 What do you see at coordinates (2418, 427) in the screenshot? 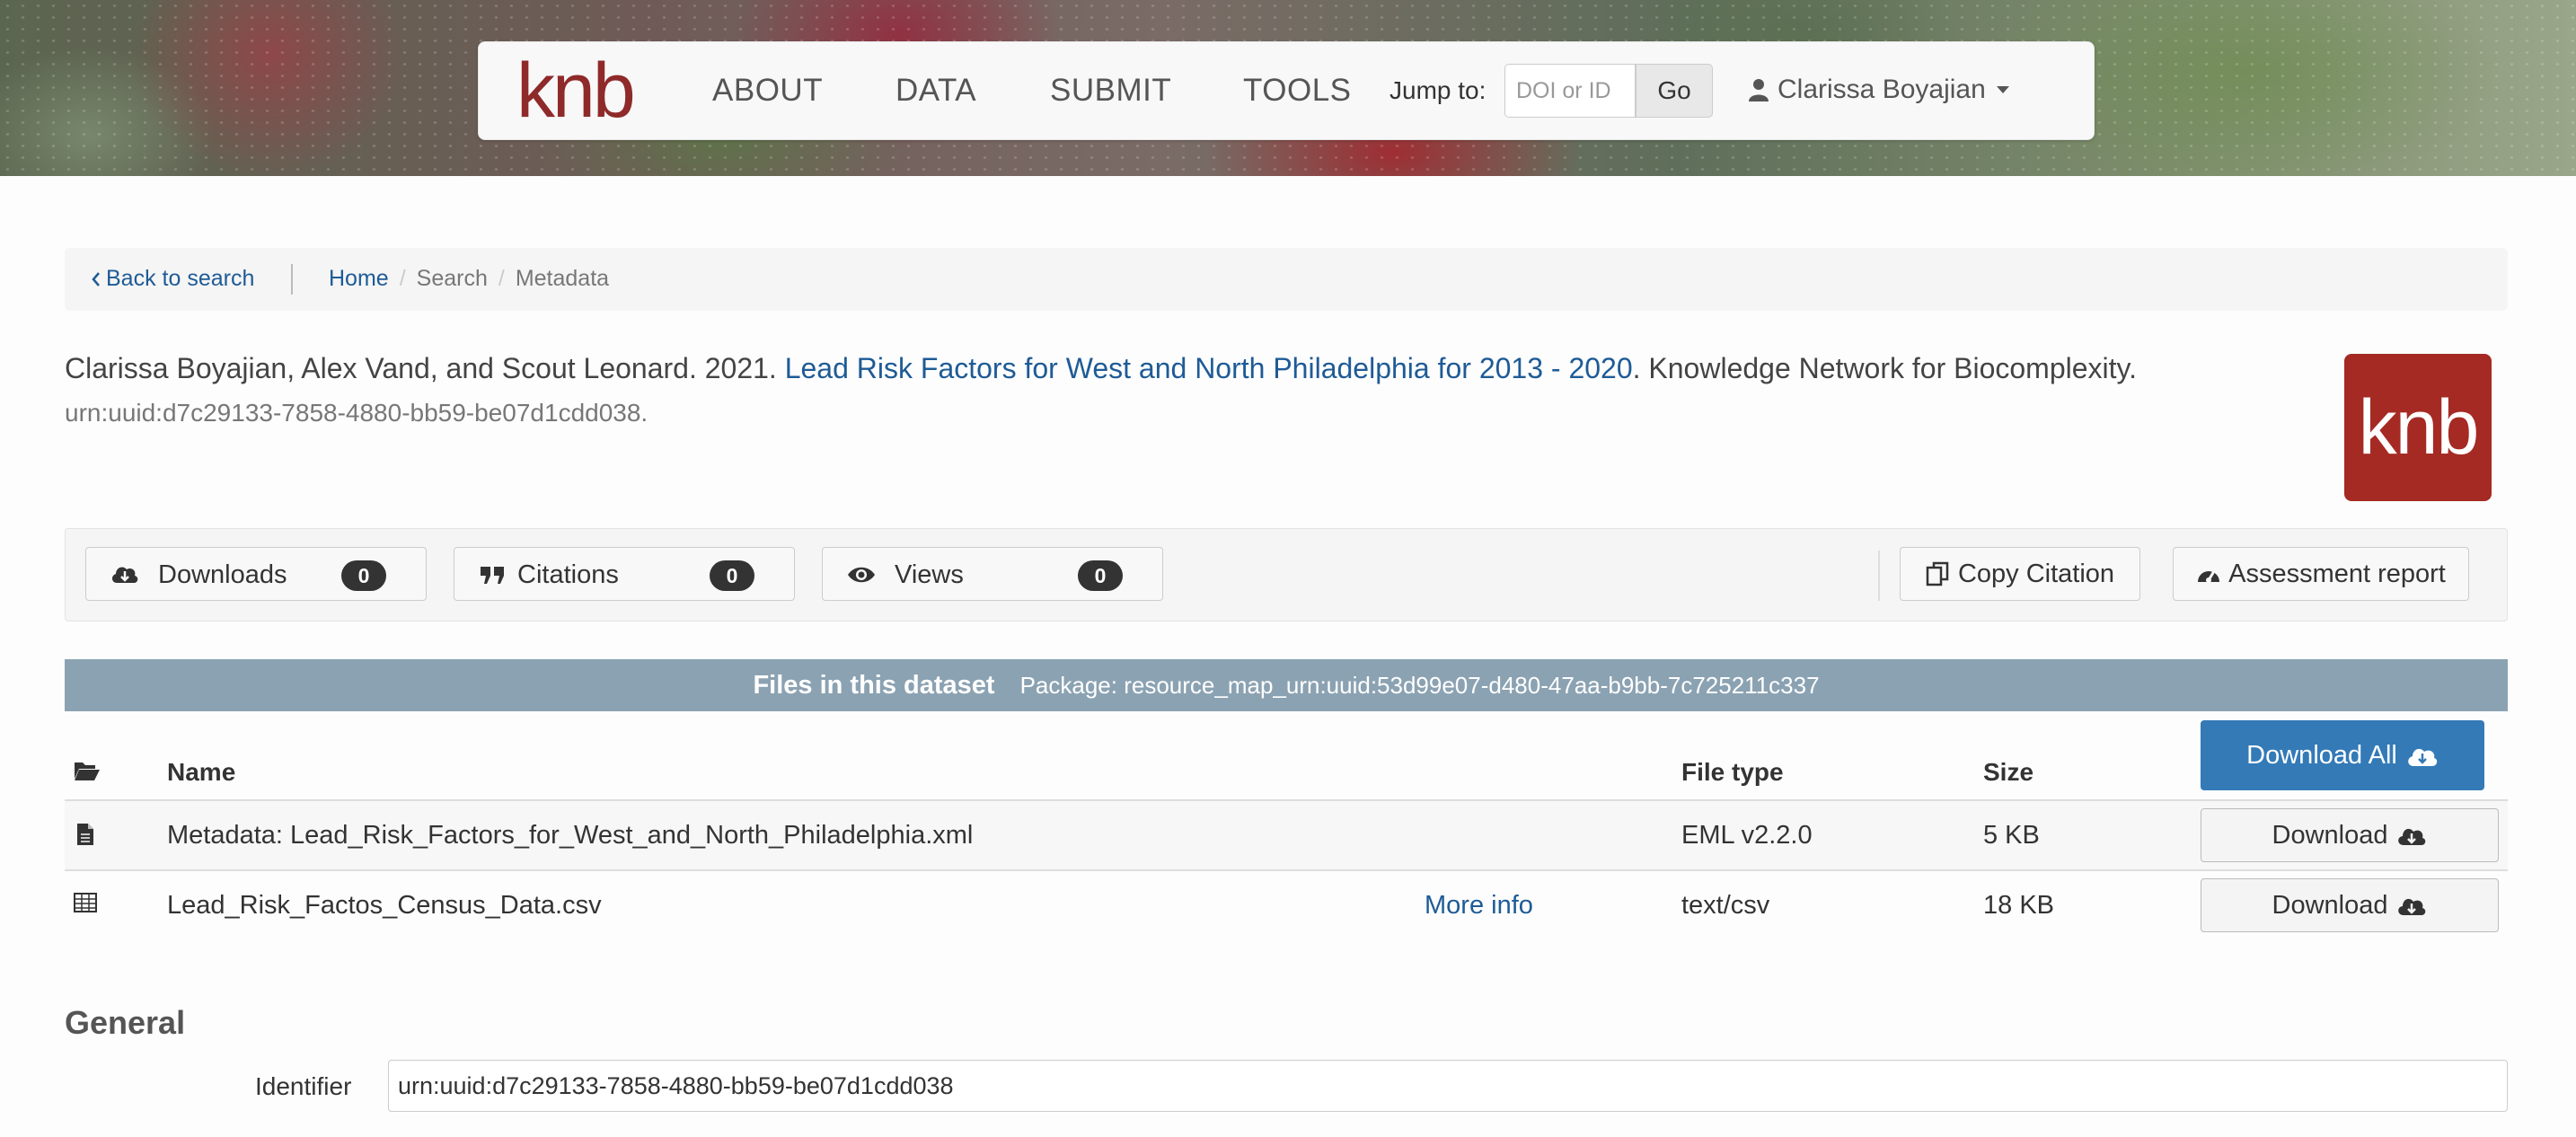
I see `knb-repository-logo: knb` at bounding box center [2418, 427].